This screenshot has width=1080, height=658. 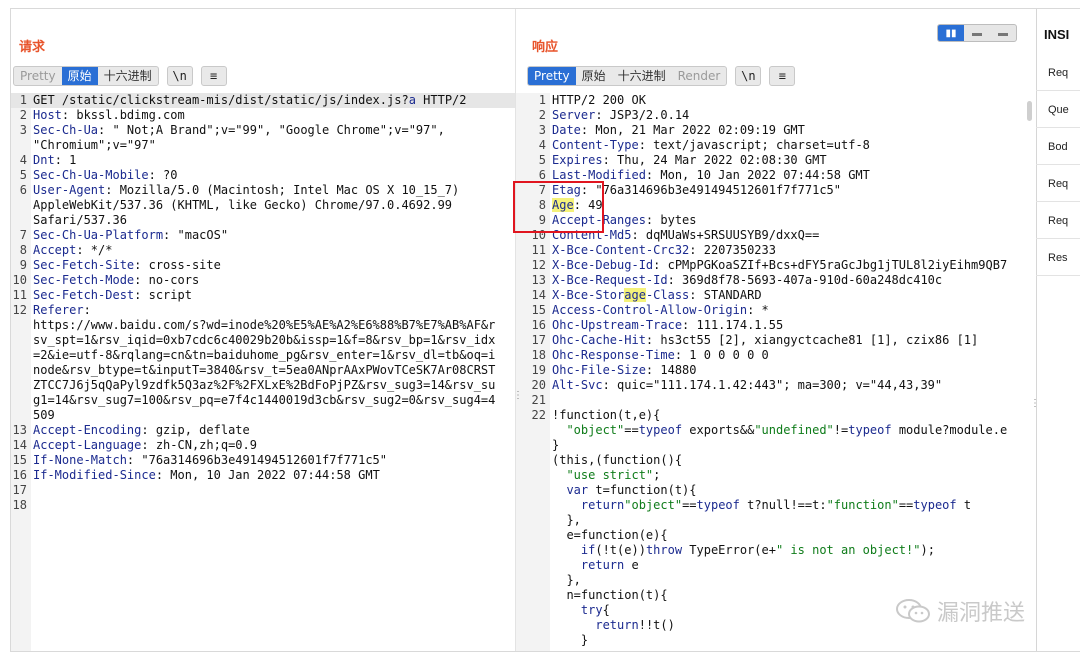 I want to click on code-token: : zh-CN,zh;q=0.9, so click(x=199, y=445).